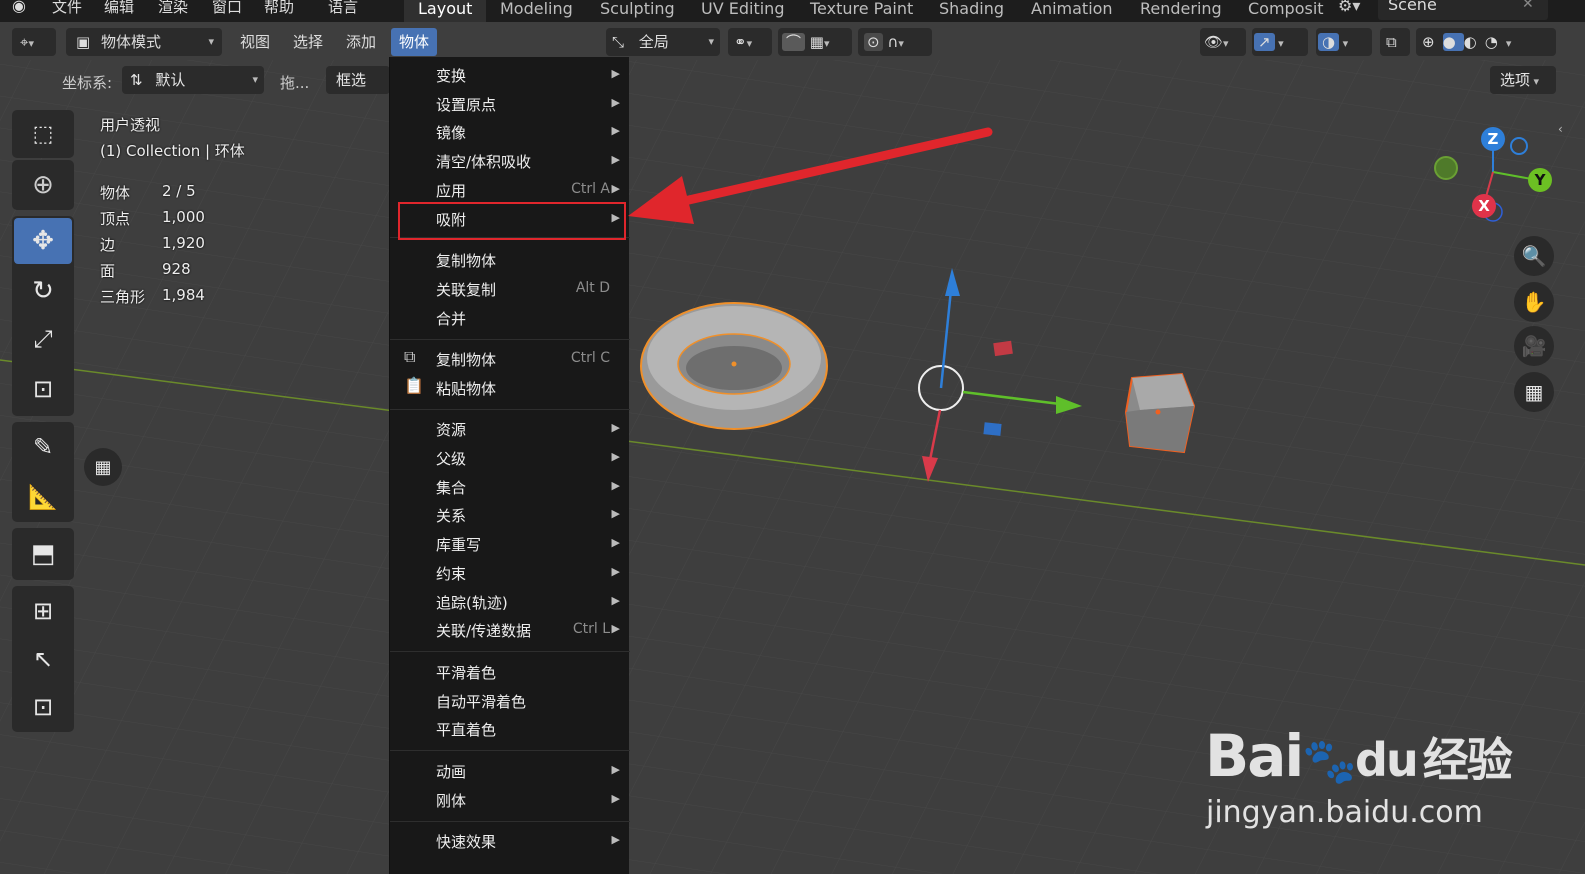 This screenshot has width=1585, height=874. I want to click on scene-icon: ⚙▾, so click(1349, 7).